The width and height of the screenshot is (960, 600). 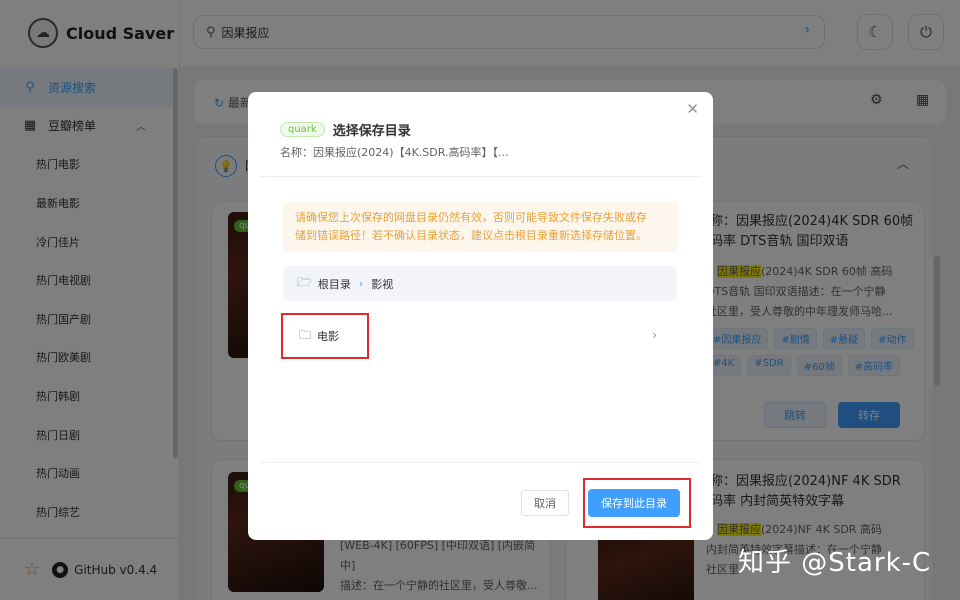 What do you see at coordinates (545, 503) in the screenshot?
I see `cancel-button: 取消` at bounding box center [545, 503].